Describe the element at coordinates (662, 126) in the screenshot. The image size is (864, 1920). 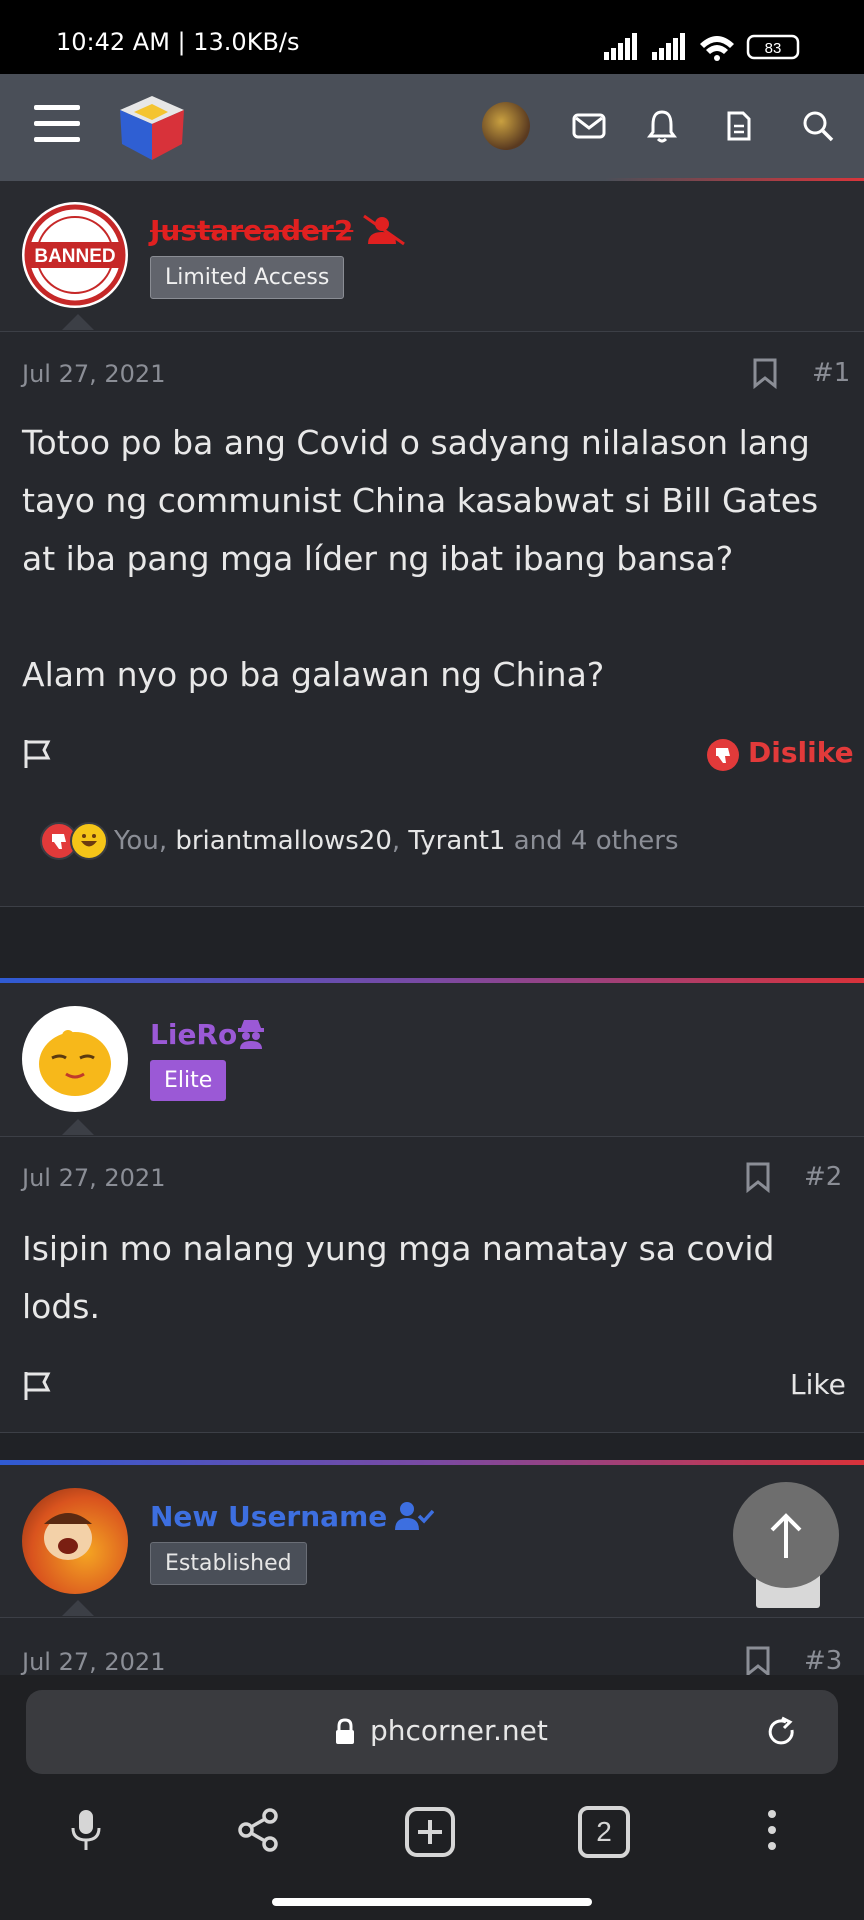
I see `bell-icon` at that location.